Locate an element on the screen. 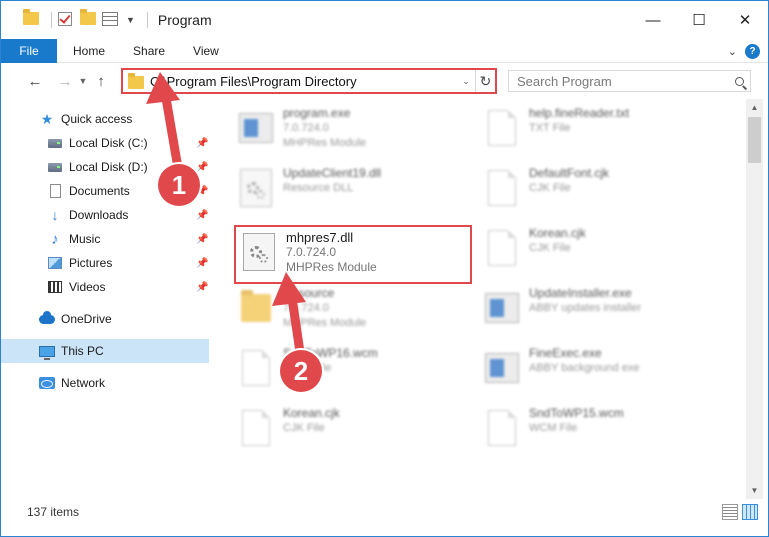 The width and height of the screenshot is (769, 537). file-detail: MHPRes Module is located at coordinates (325, 323).